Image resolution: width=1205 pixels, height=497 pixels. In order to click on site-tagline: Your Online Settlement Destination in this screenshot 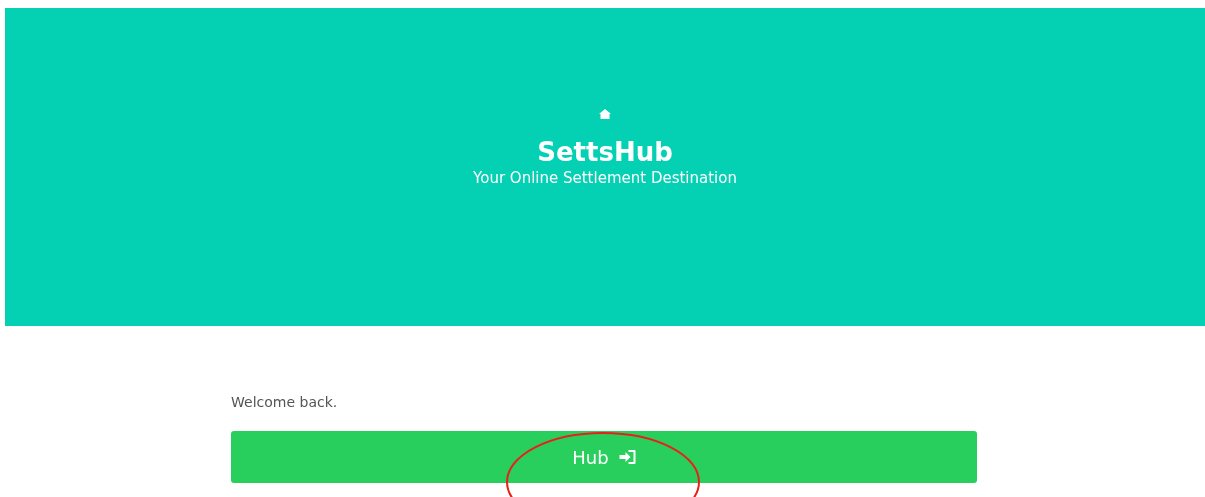, I will do `click(605, 178)`.